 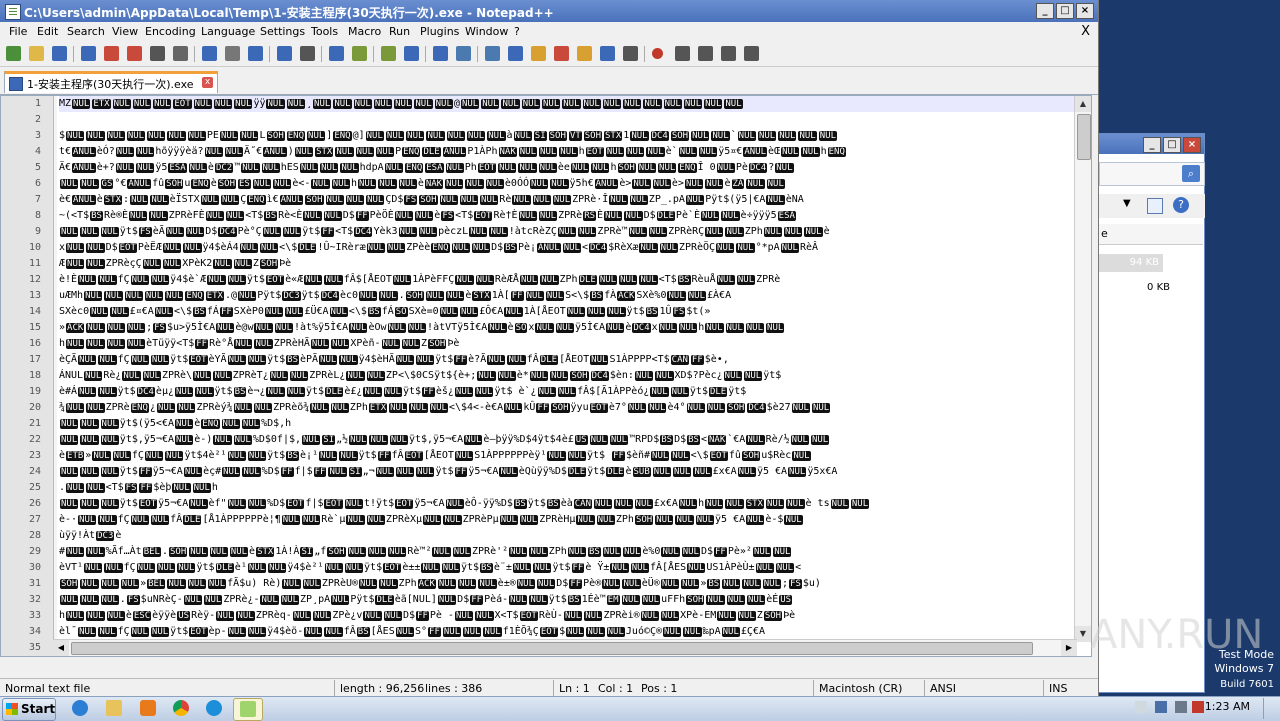 What do you see at coordinates (439, 31) in the screenshot?
I see `menu-plugins: Plugins` at bounding box center [439, 31].